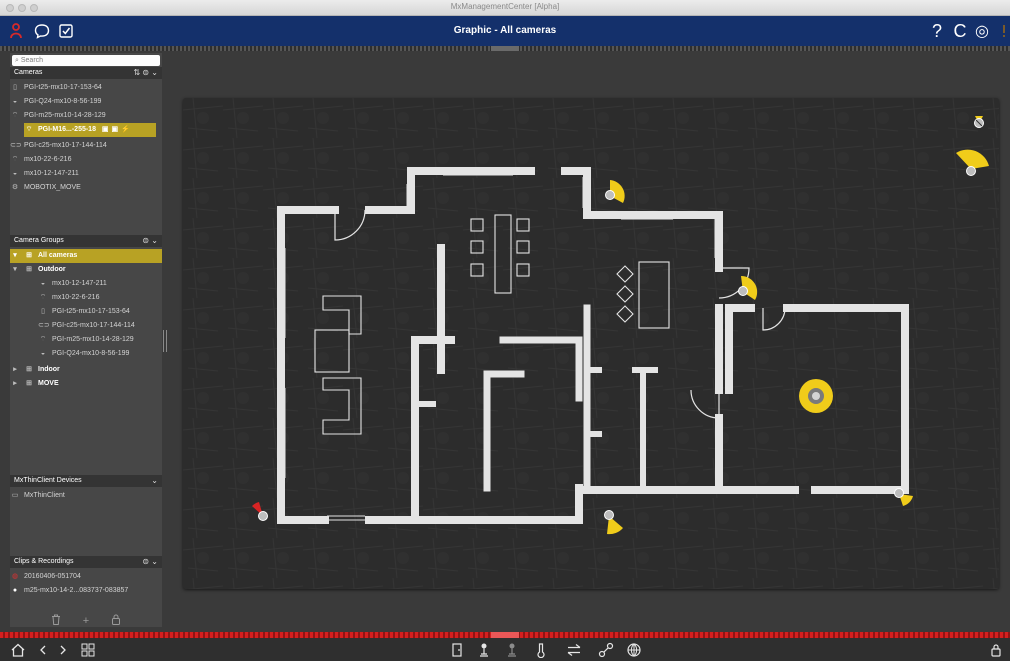 The image size is (1010, 661). What do you see at coordinates (63, 650) in the screenshot?
I see `forward-icon` at bounding box center [63, 650].